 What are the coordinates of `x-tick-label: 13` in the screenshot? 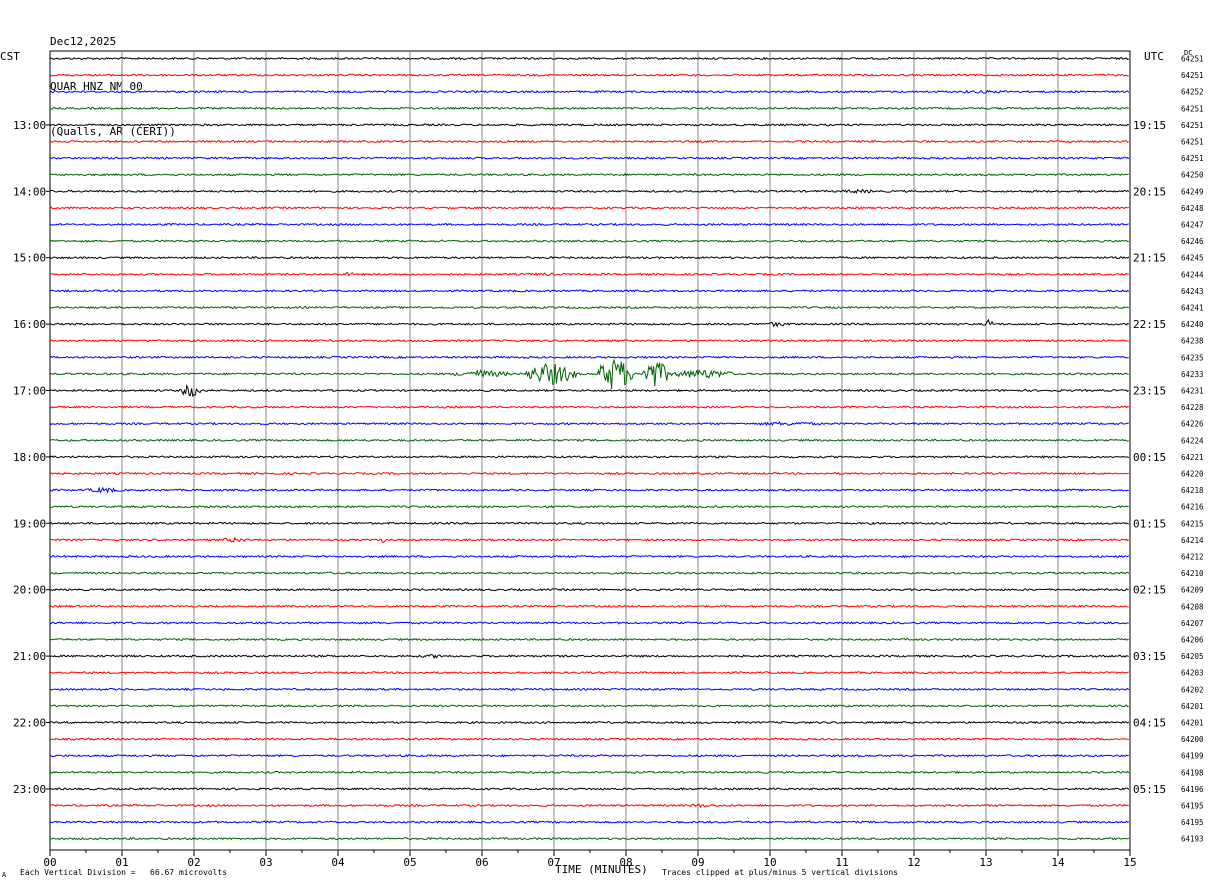 It's located at (985, 862).